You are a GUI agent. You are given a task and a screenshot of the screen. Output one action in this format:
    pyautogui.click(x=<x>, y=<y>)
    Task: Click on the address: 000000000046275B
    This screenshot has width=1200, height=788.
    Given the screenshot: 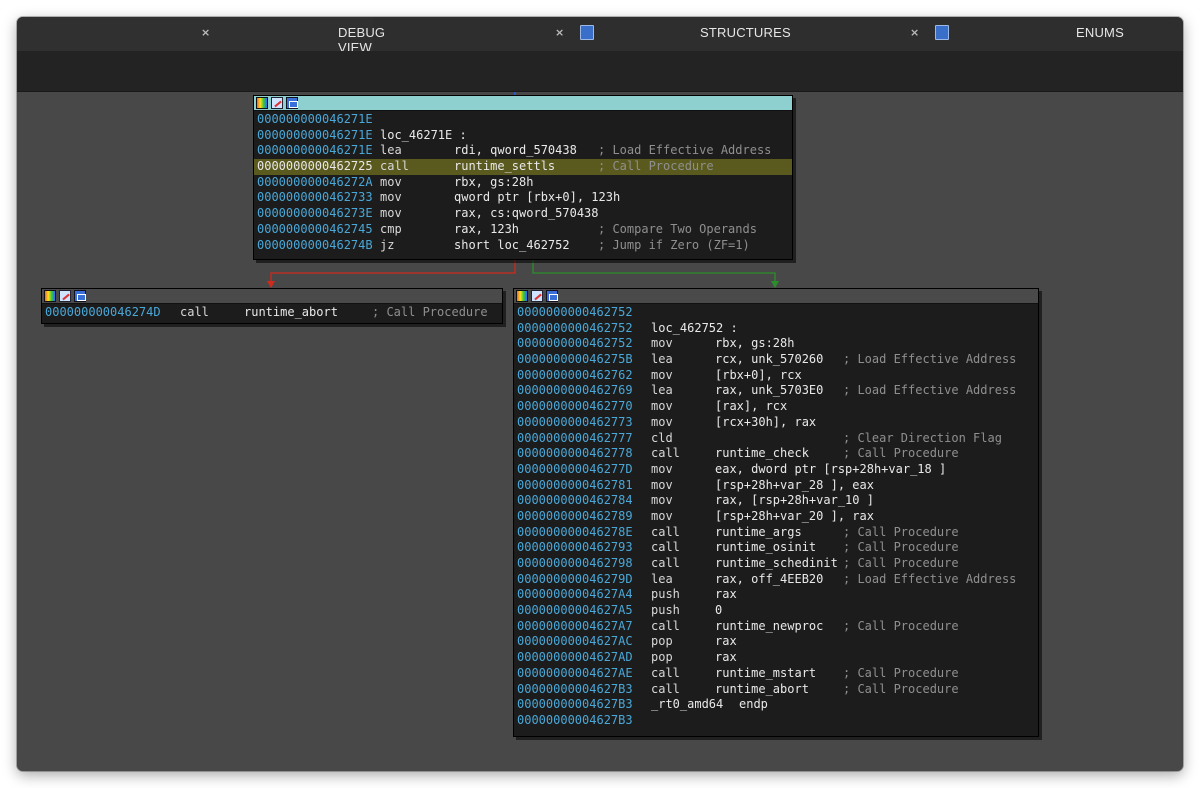 What is the action you would take?
    pyautogui.click(x=575, y=360)
    